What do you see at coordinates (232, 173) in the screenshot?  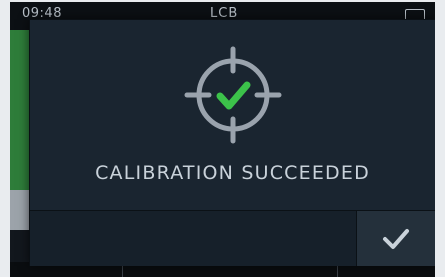 I see `calibration-message: CALIBRATION SUCCEEDED` at bounding box center [232, 173].